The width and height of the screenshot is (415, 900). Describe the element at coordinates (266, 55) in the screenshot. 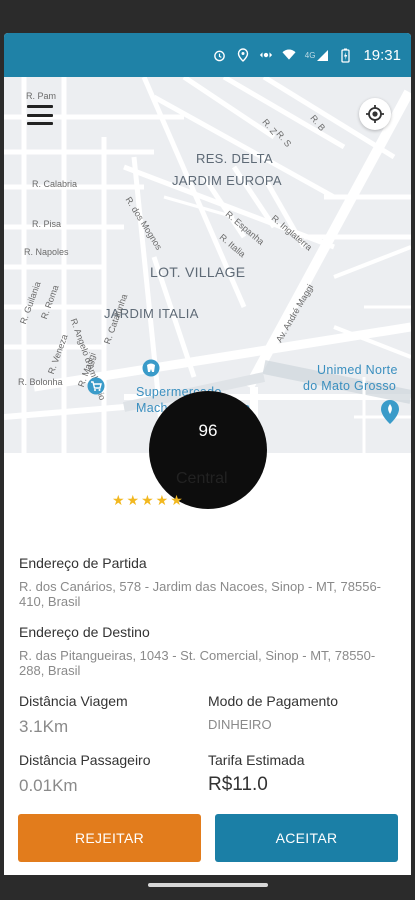

I see `data-saver-icon` at that location.